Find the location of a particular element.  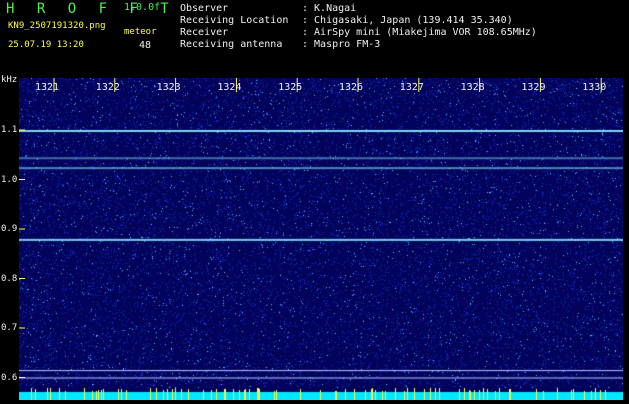

time-tick-label: 1325 is located at coordinates (290, 87).